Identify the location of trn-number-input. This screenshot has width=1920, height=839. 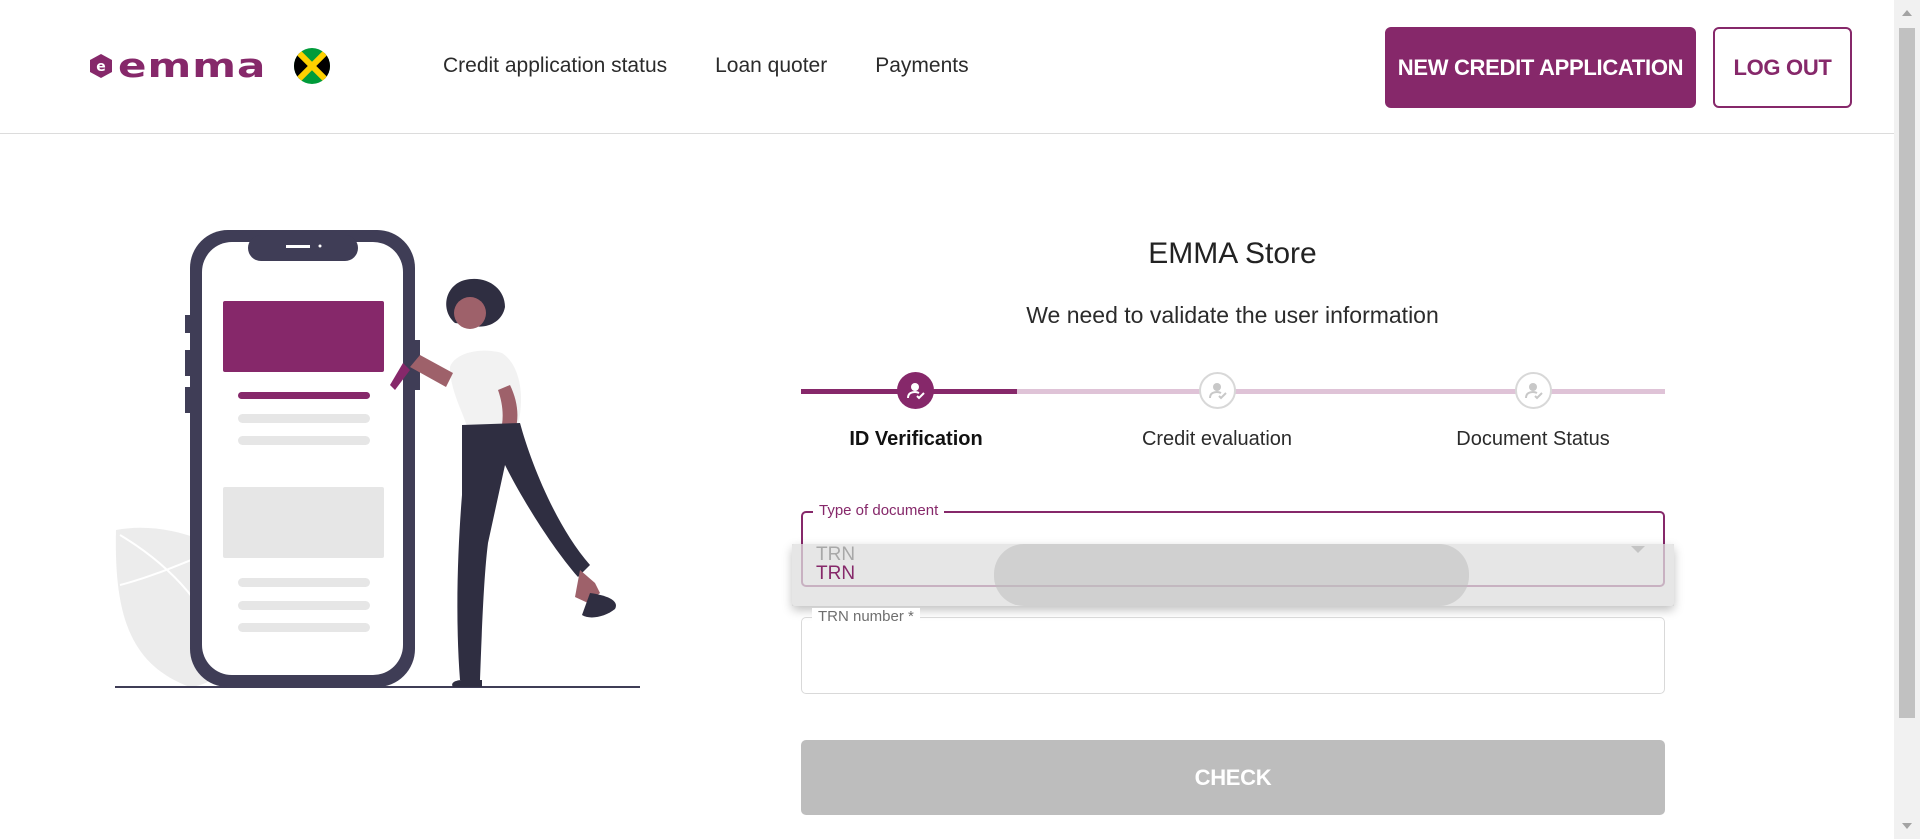
(1231, 659).